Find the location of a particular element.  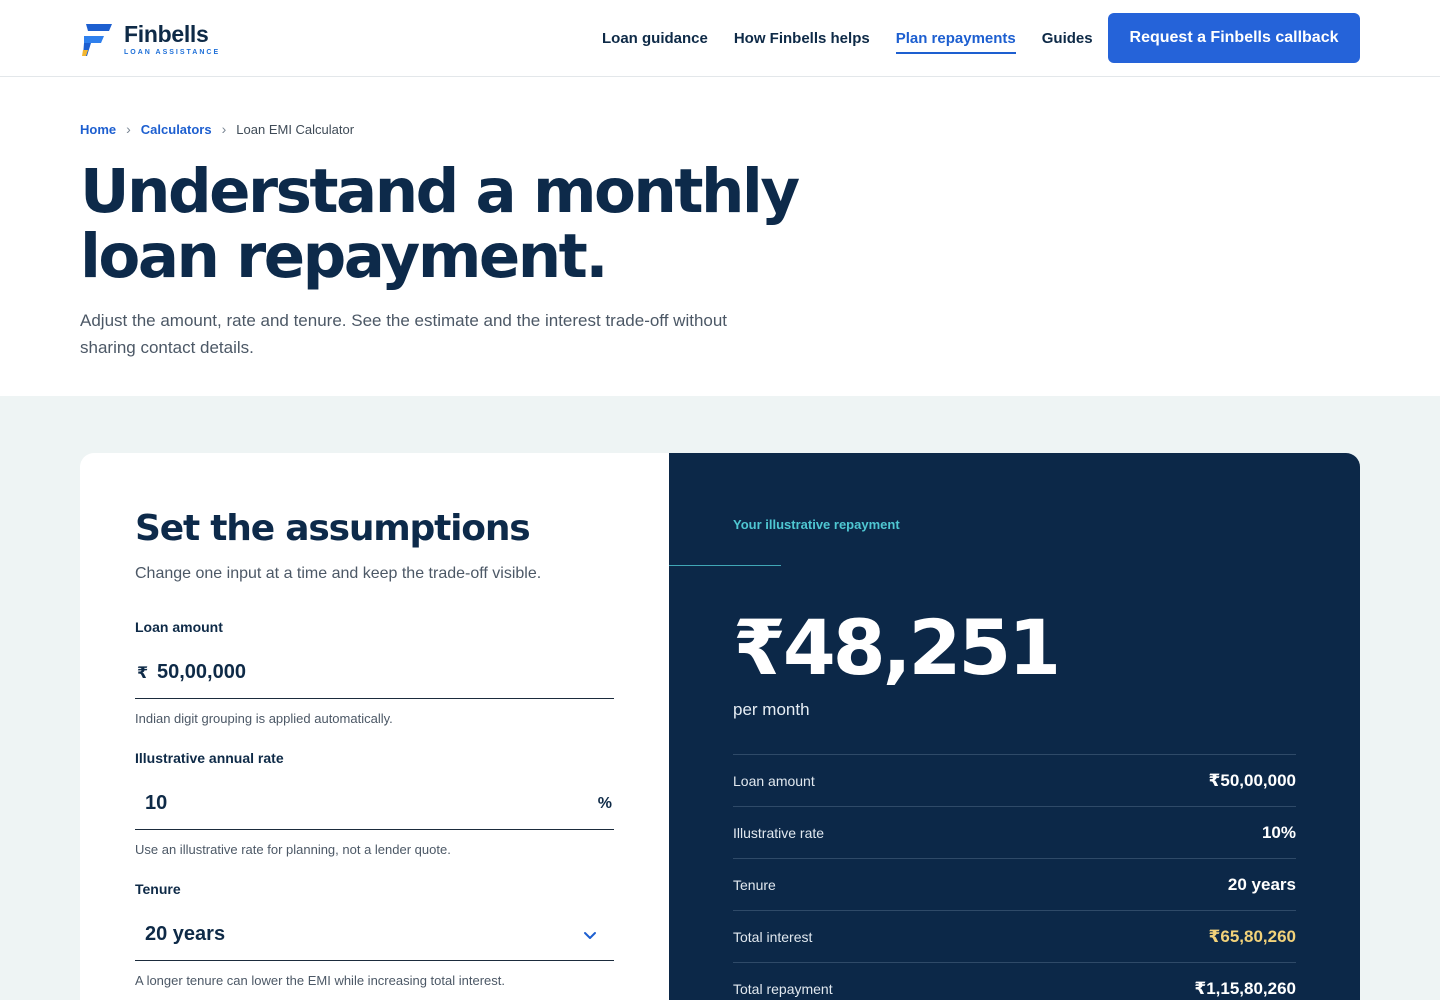

breakdown-value: 10% is located at coordinates (1278, 832).